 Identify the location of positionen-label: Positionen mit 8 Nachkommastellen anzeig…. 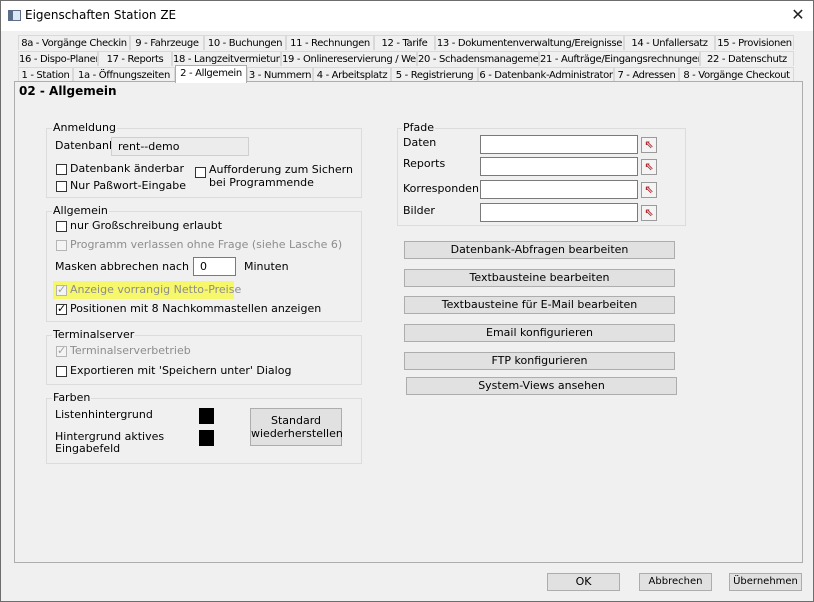
(196, 308).